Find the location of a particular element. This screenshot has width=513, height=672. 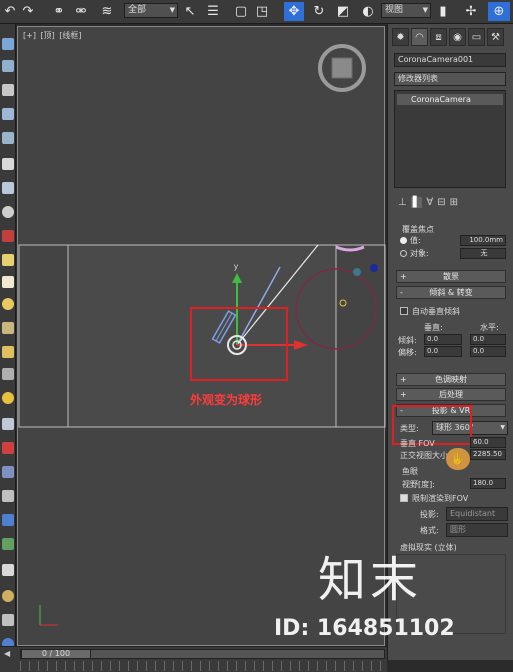

select-by-name-icon: ☰ is located at coordinates (213, 11).